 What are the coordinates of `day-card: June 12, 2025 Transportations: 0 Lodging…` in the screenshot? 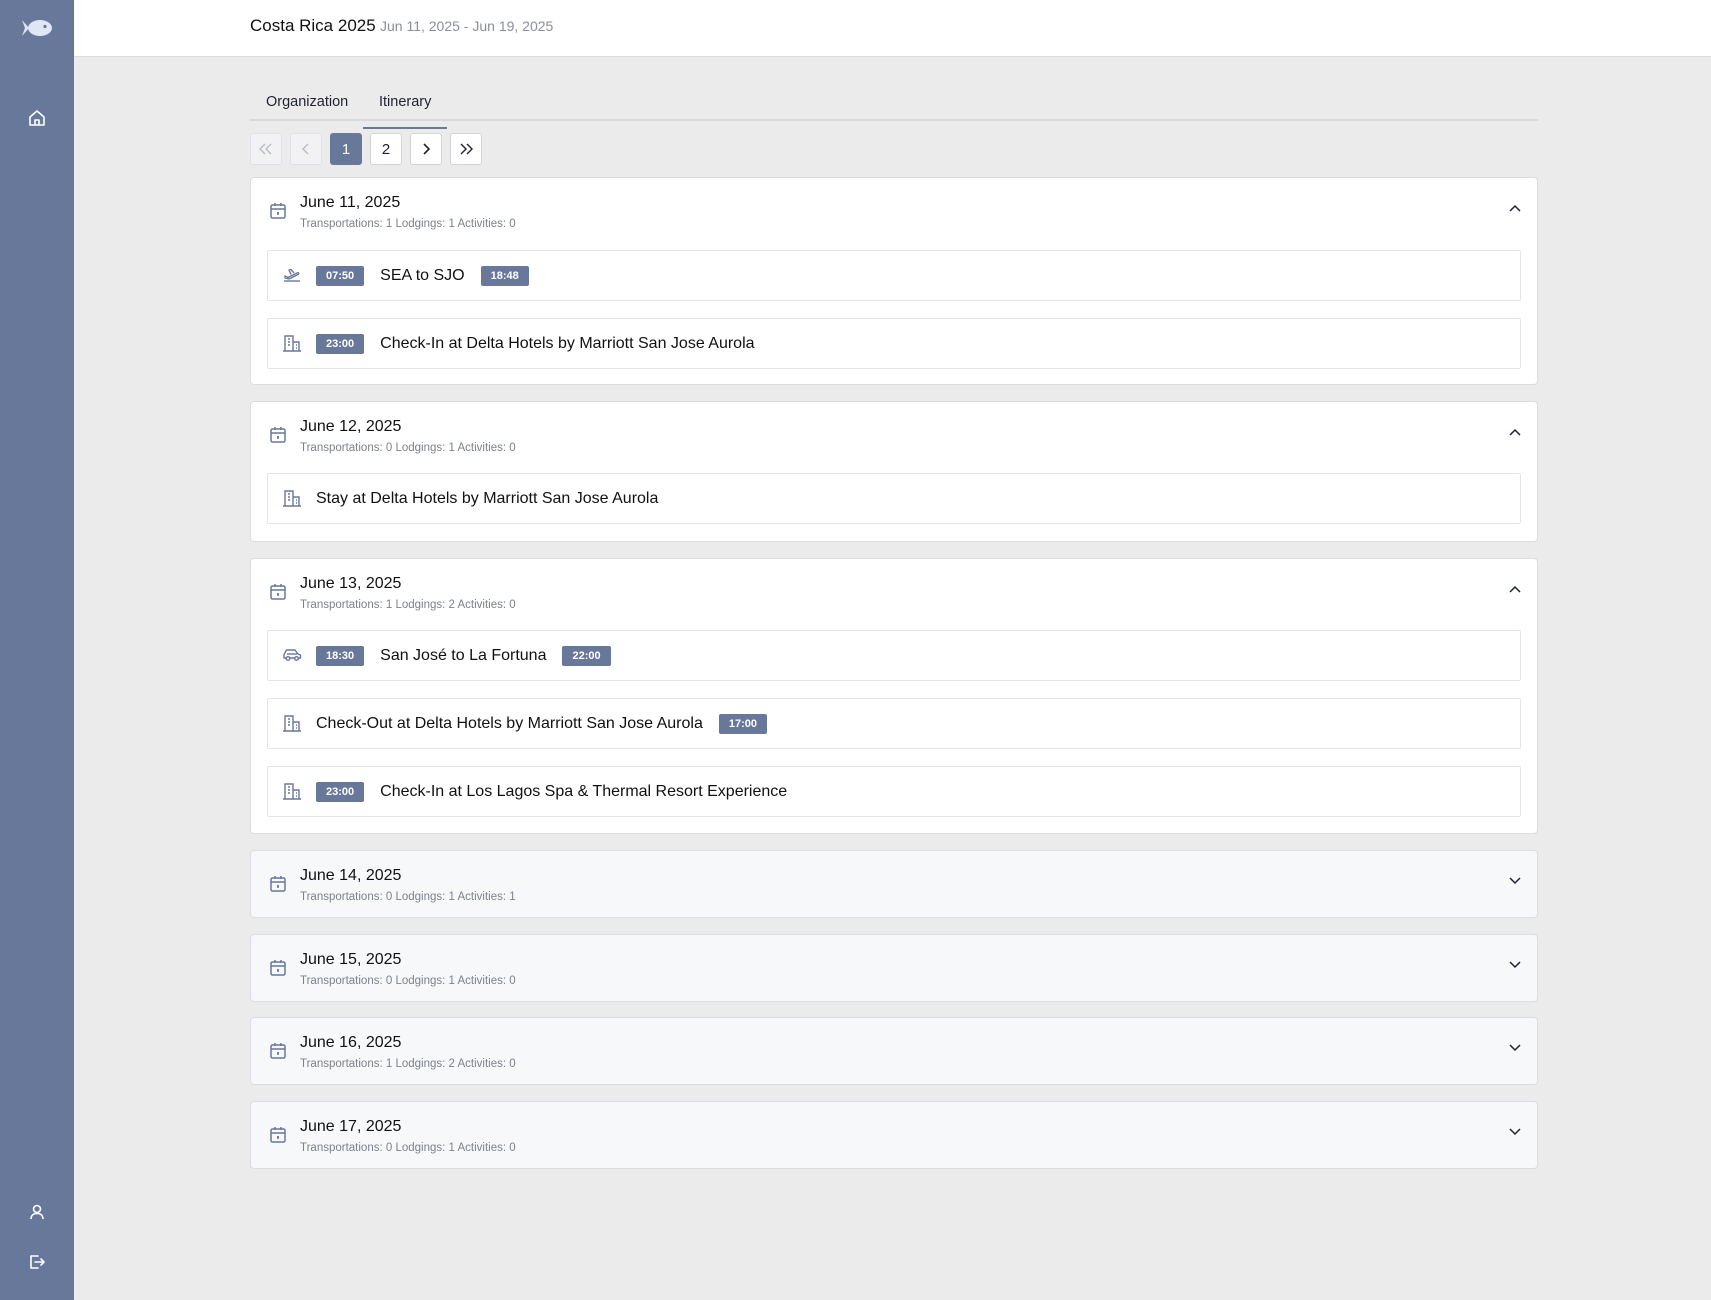 It's located at (894, 471).